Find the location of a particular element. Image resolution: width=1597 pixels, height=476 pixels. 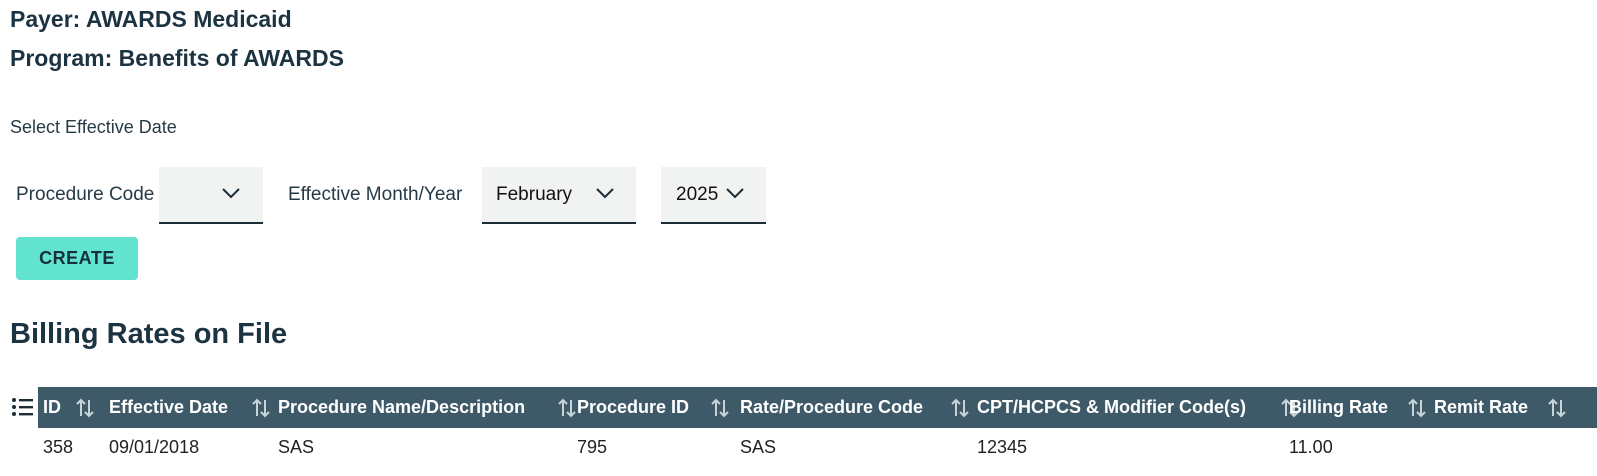

column-header-rate-procedure-code: Rate/Procedure Code is located at coordinates (831, 407).